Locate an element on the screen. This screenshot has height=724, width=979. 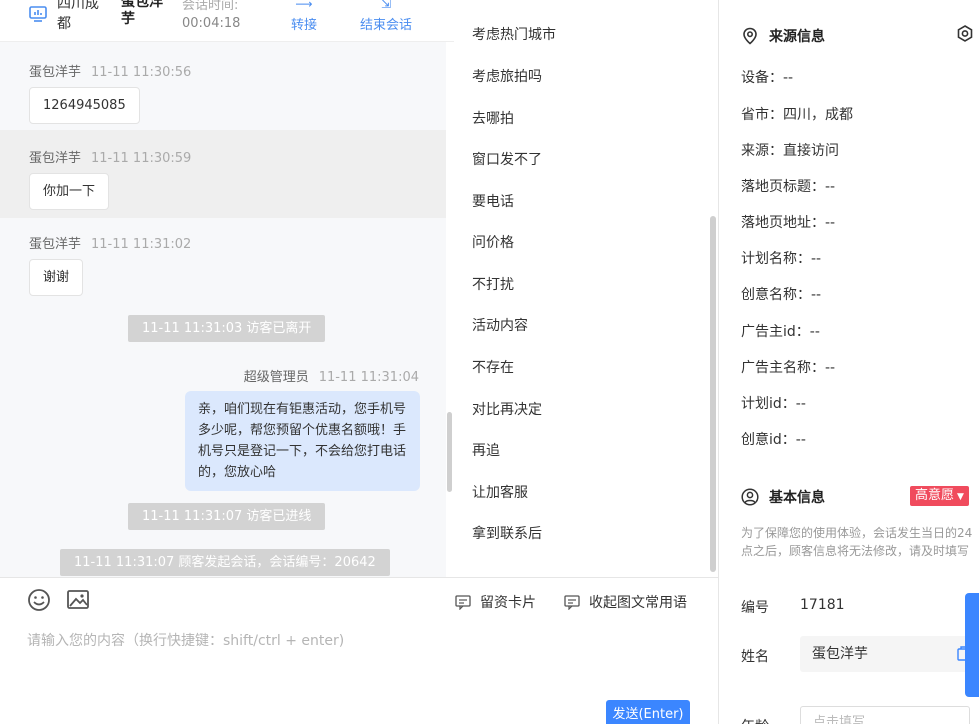
source-field-advertiser-name: 广告主名称：-- is located at coordinates (788, 368).